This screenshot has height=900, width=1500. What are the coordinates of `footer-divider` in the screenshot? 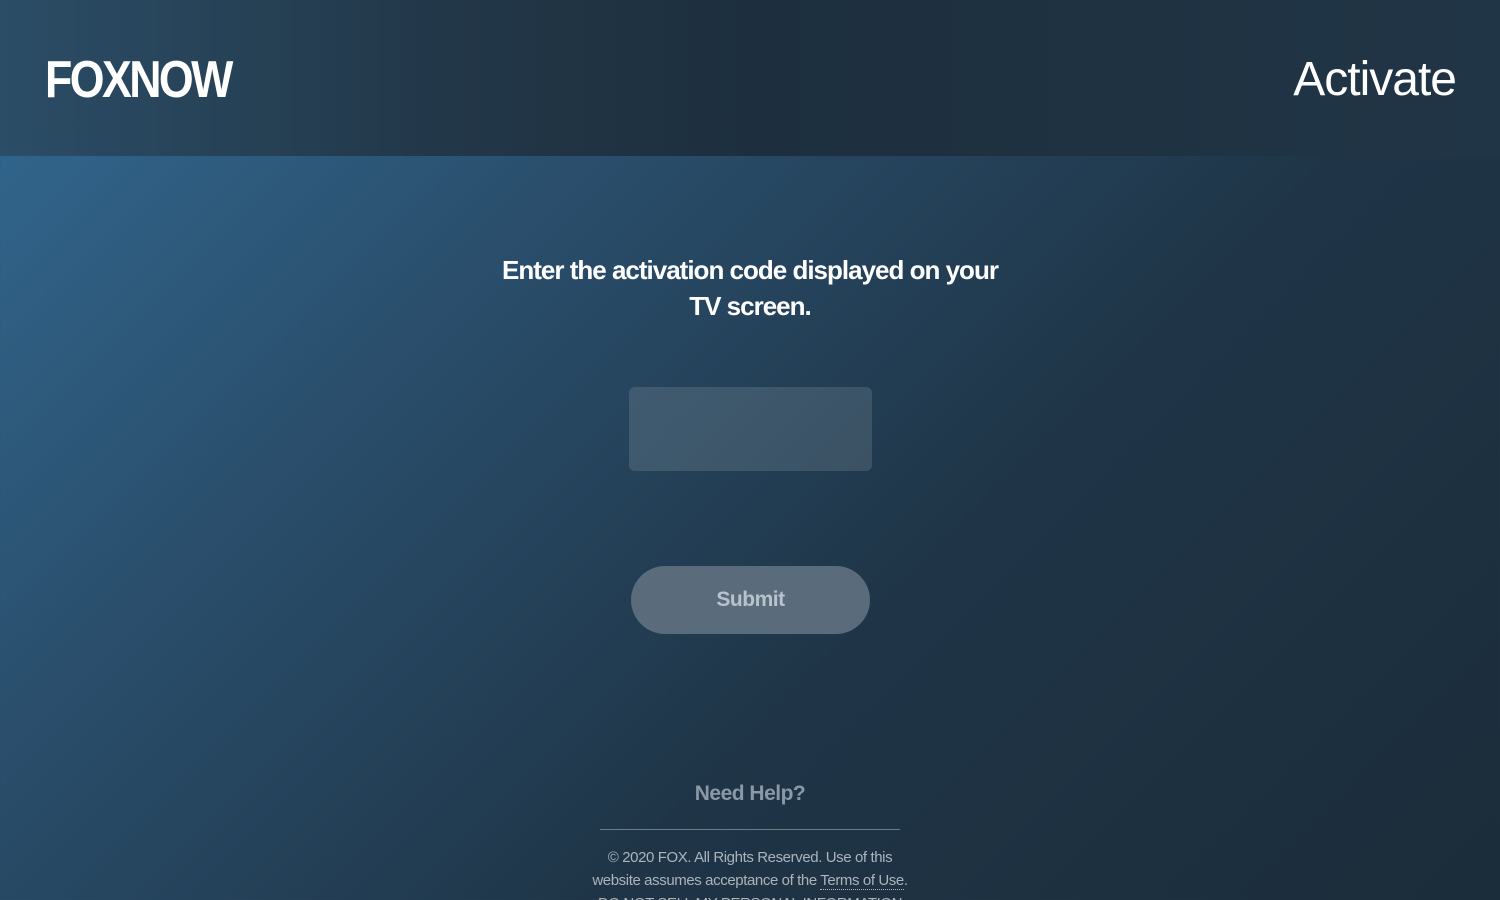 It's located at (750, 829).